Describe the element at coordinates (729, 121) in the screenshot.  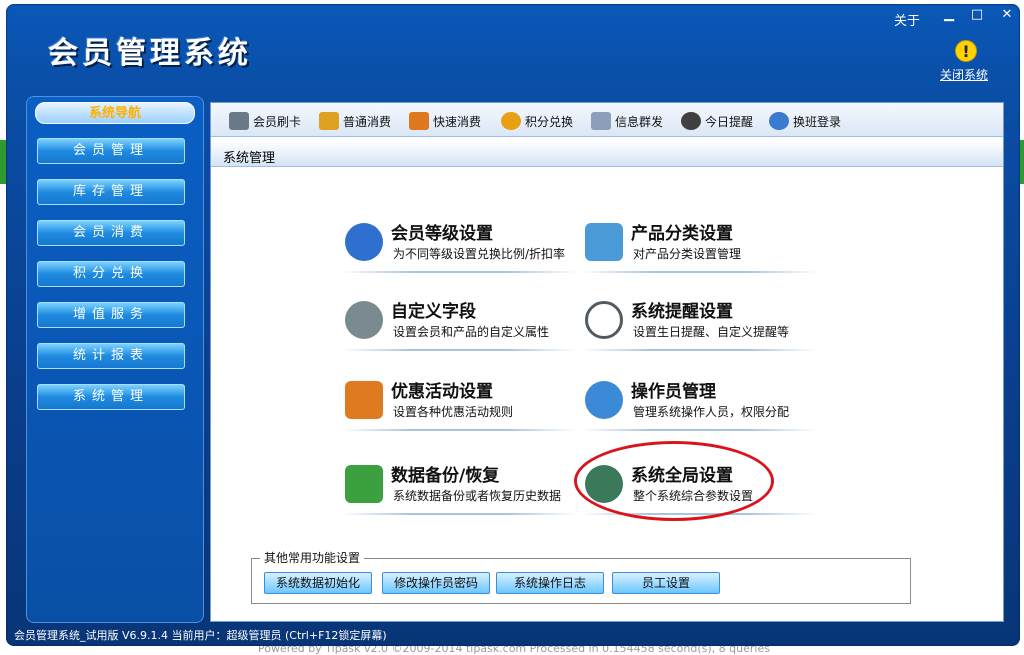
I see `toolbar-label: 今日提醒` at that location.